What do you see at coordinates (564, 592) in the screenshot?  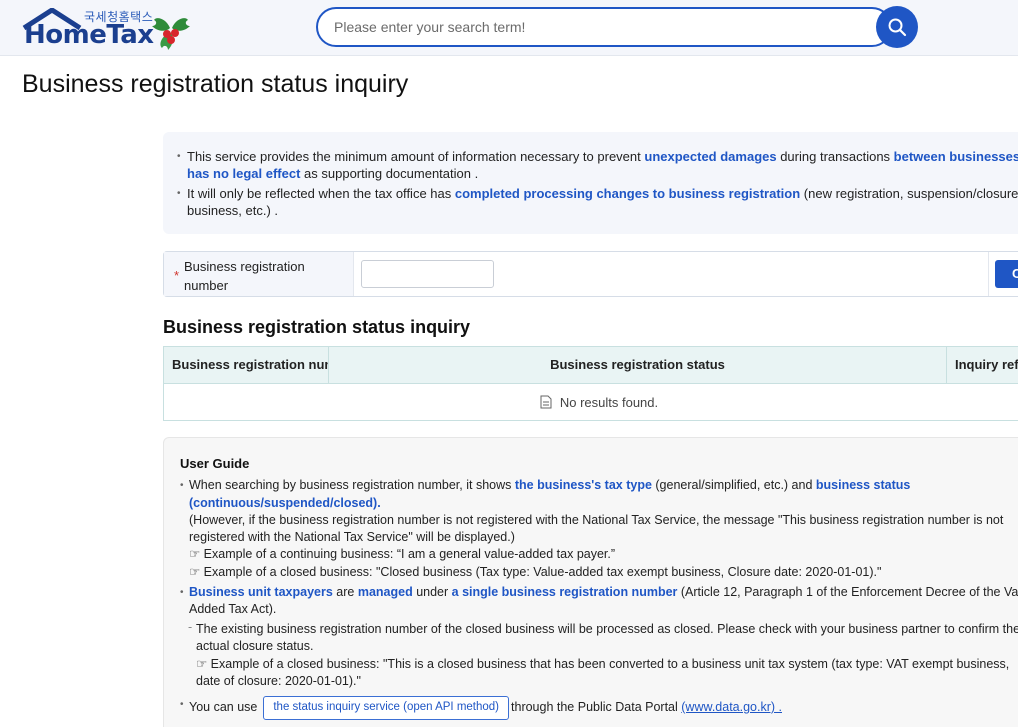 I see `guide-highlight: a single business registration number` at bounding box center [564, 592].